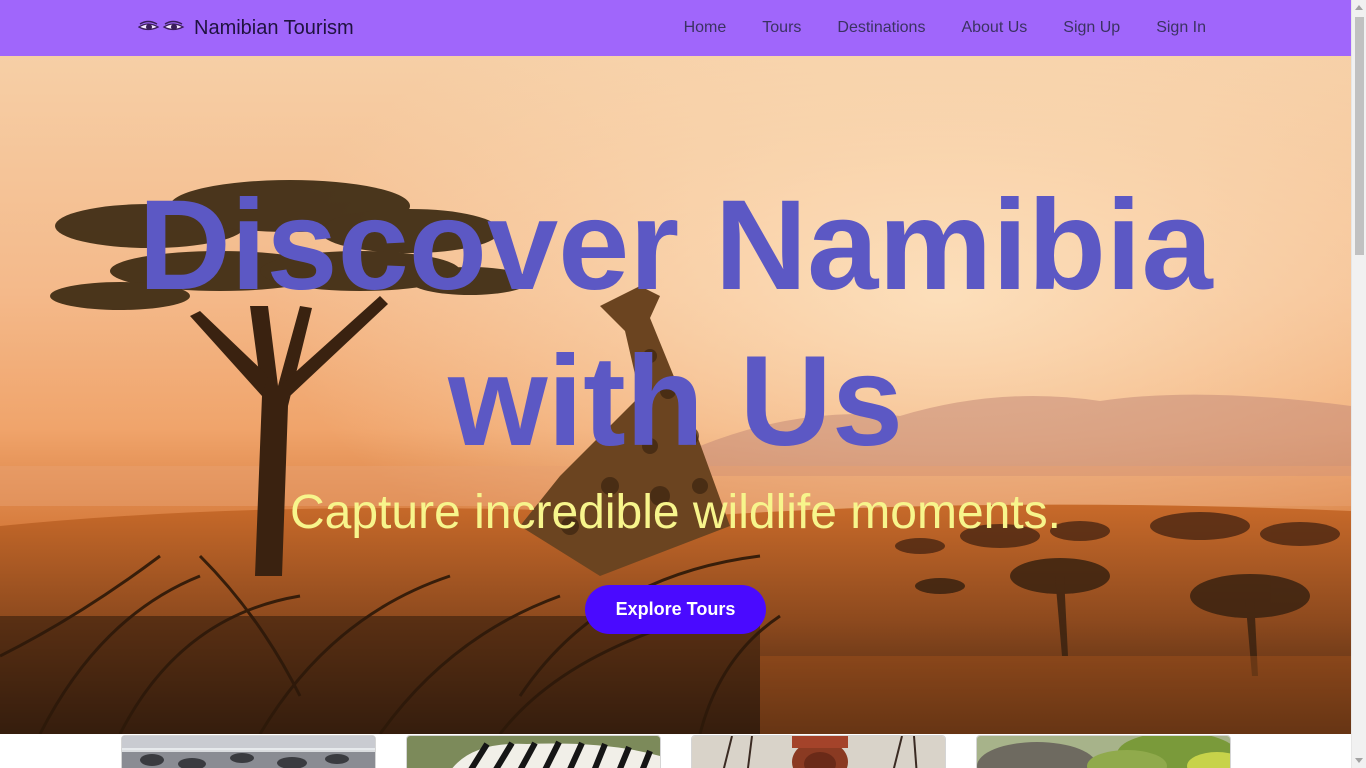  What do you see at coordinates (1359, 7) in the screenshot?
I see `scroll-up-arrow-icon` at bounding box center [1359, 7].